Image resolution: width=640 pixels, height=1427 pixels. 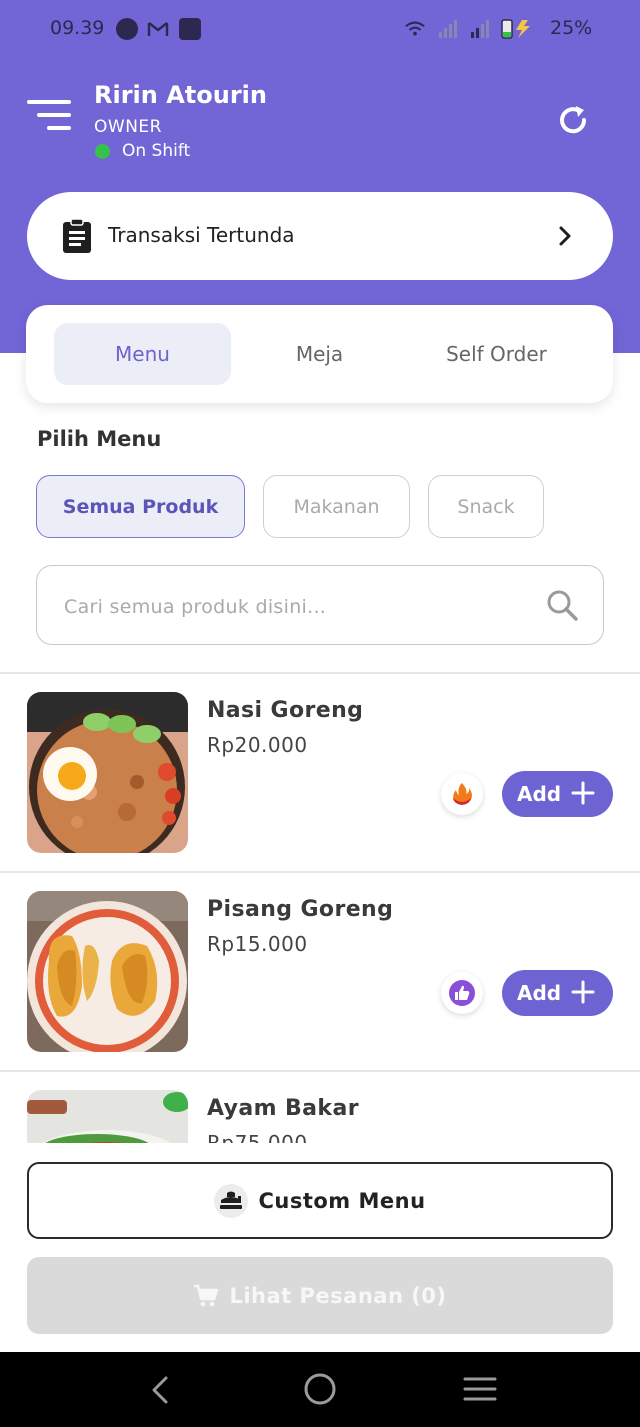 I want to click on refresh-icon, so click(x=573, y=120).